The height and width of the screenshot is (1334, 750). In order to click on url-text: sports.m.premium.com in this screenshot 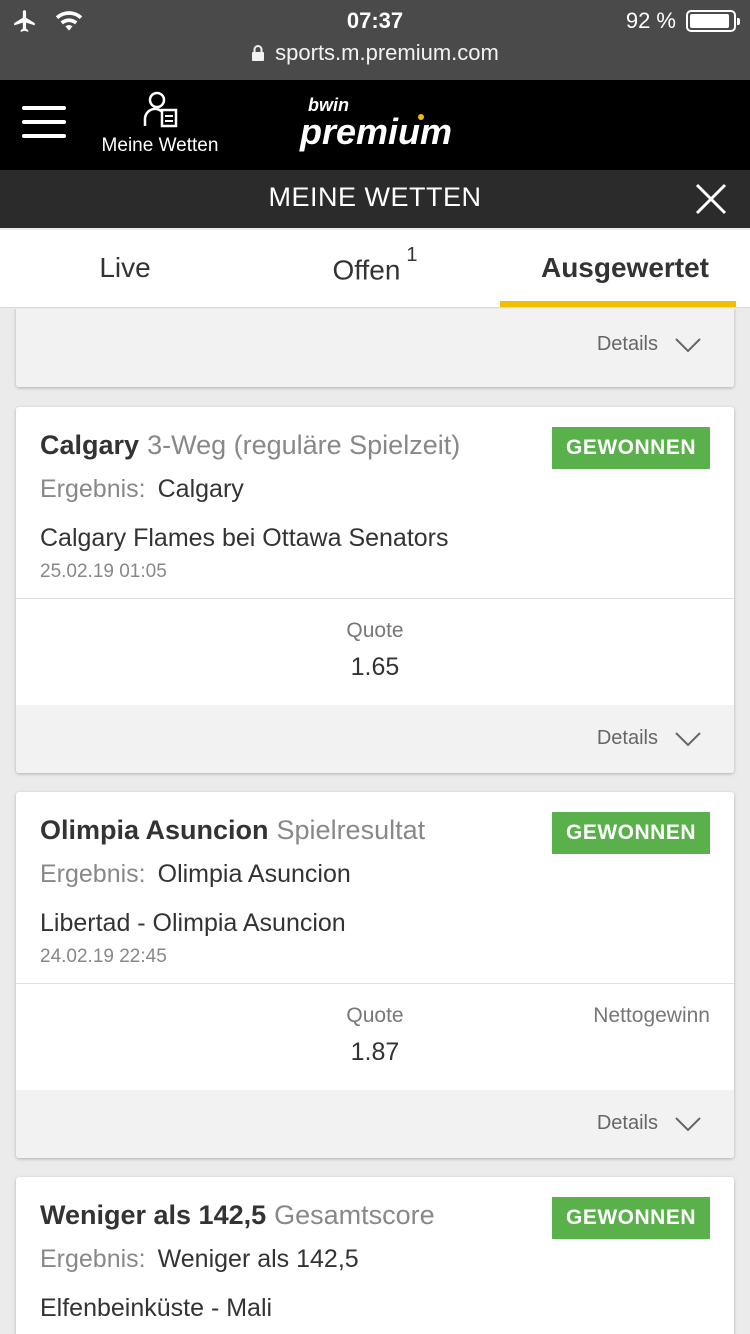, I will do `click(387, 52)`.